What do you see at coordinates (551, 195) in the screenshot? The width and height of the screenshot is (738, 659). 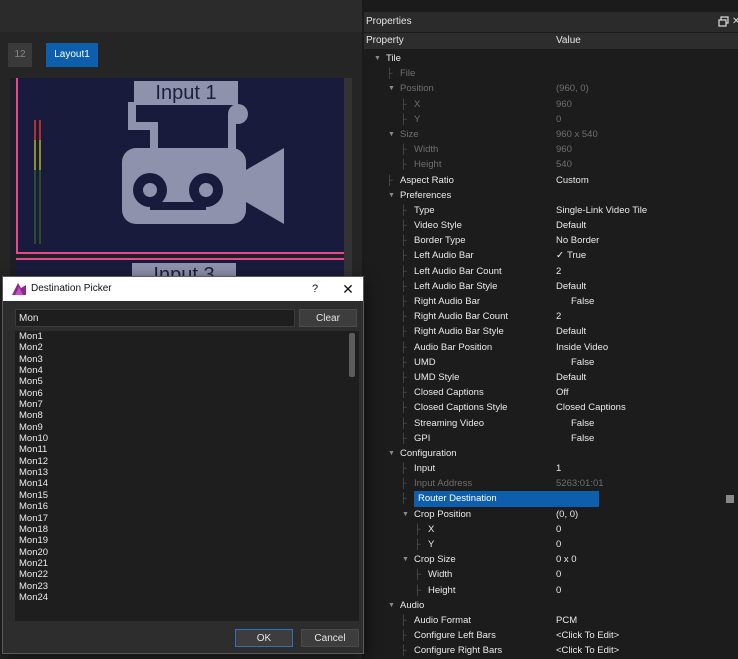 I see `property-row: ▼ Preferences` at bounding box center [551, 195].